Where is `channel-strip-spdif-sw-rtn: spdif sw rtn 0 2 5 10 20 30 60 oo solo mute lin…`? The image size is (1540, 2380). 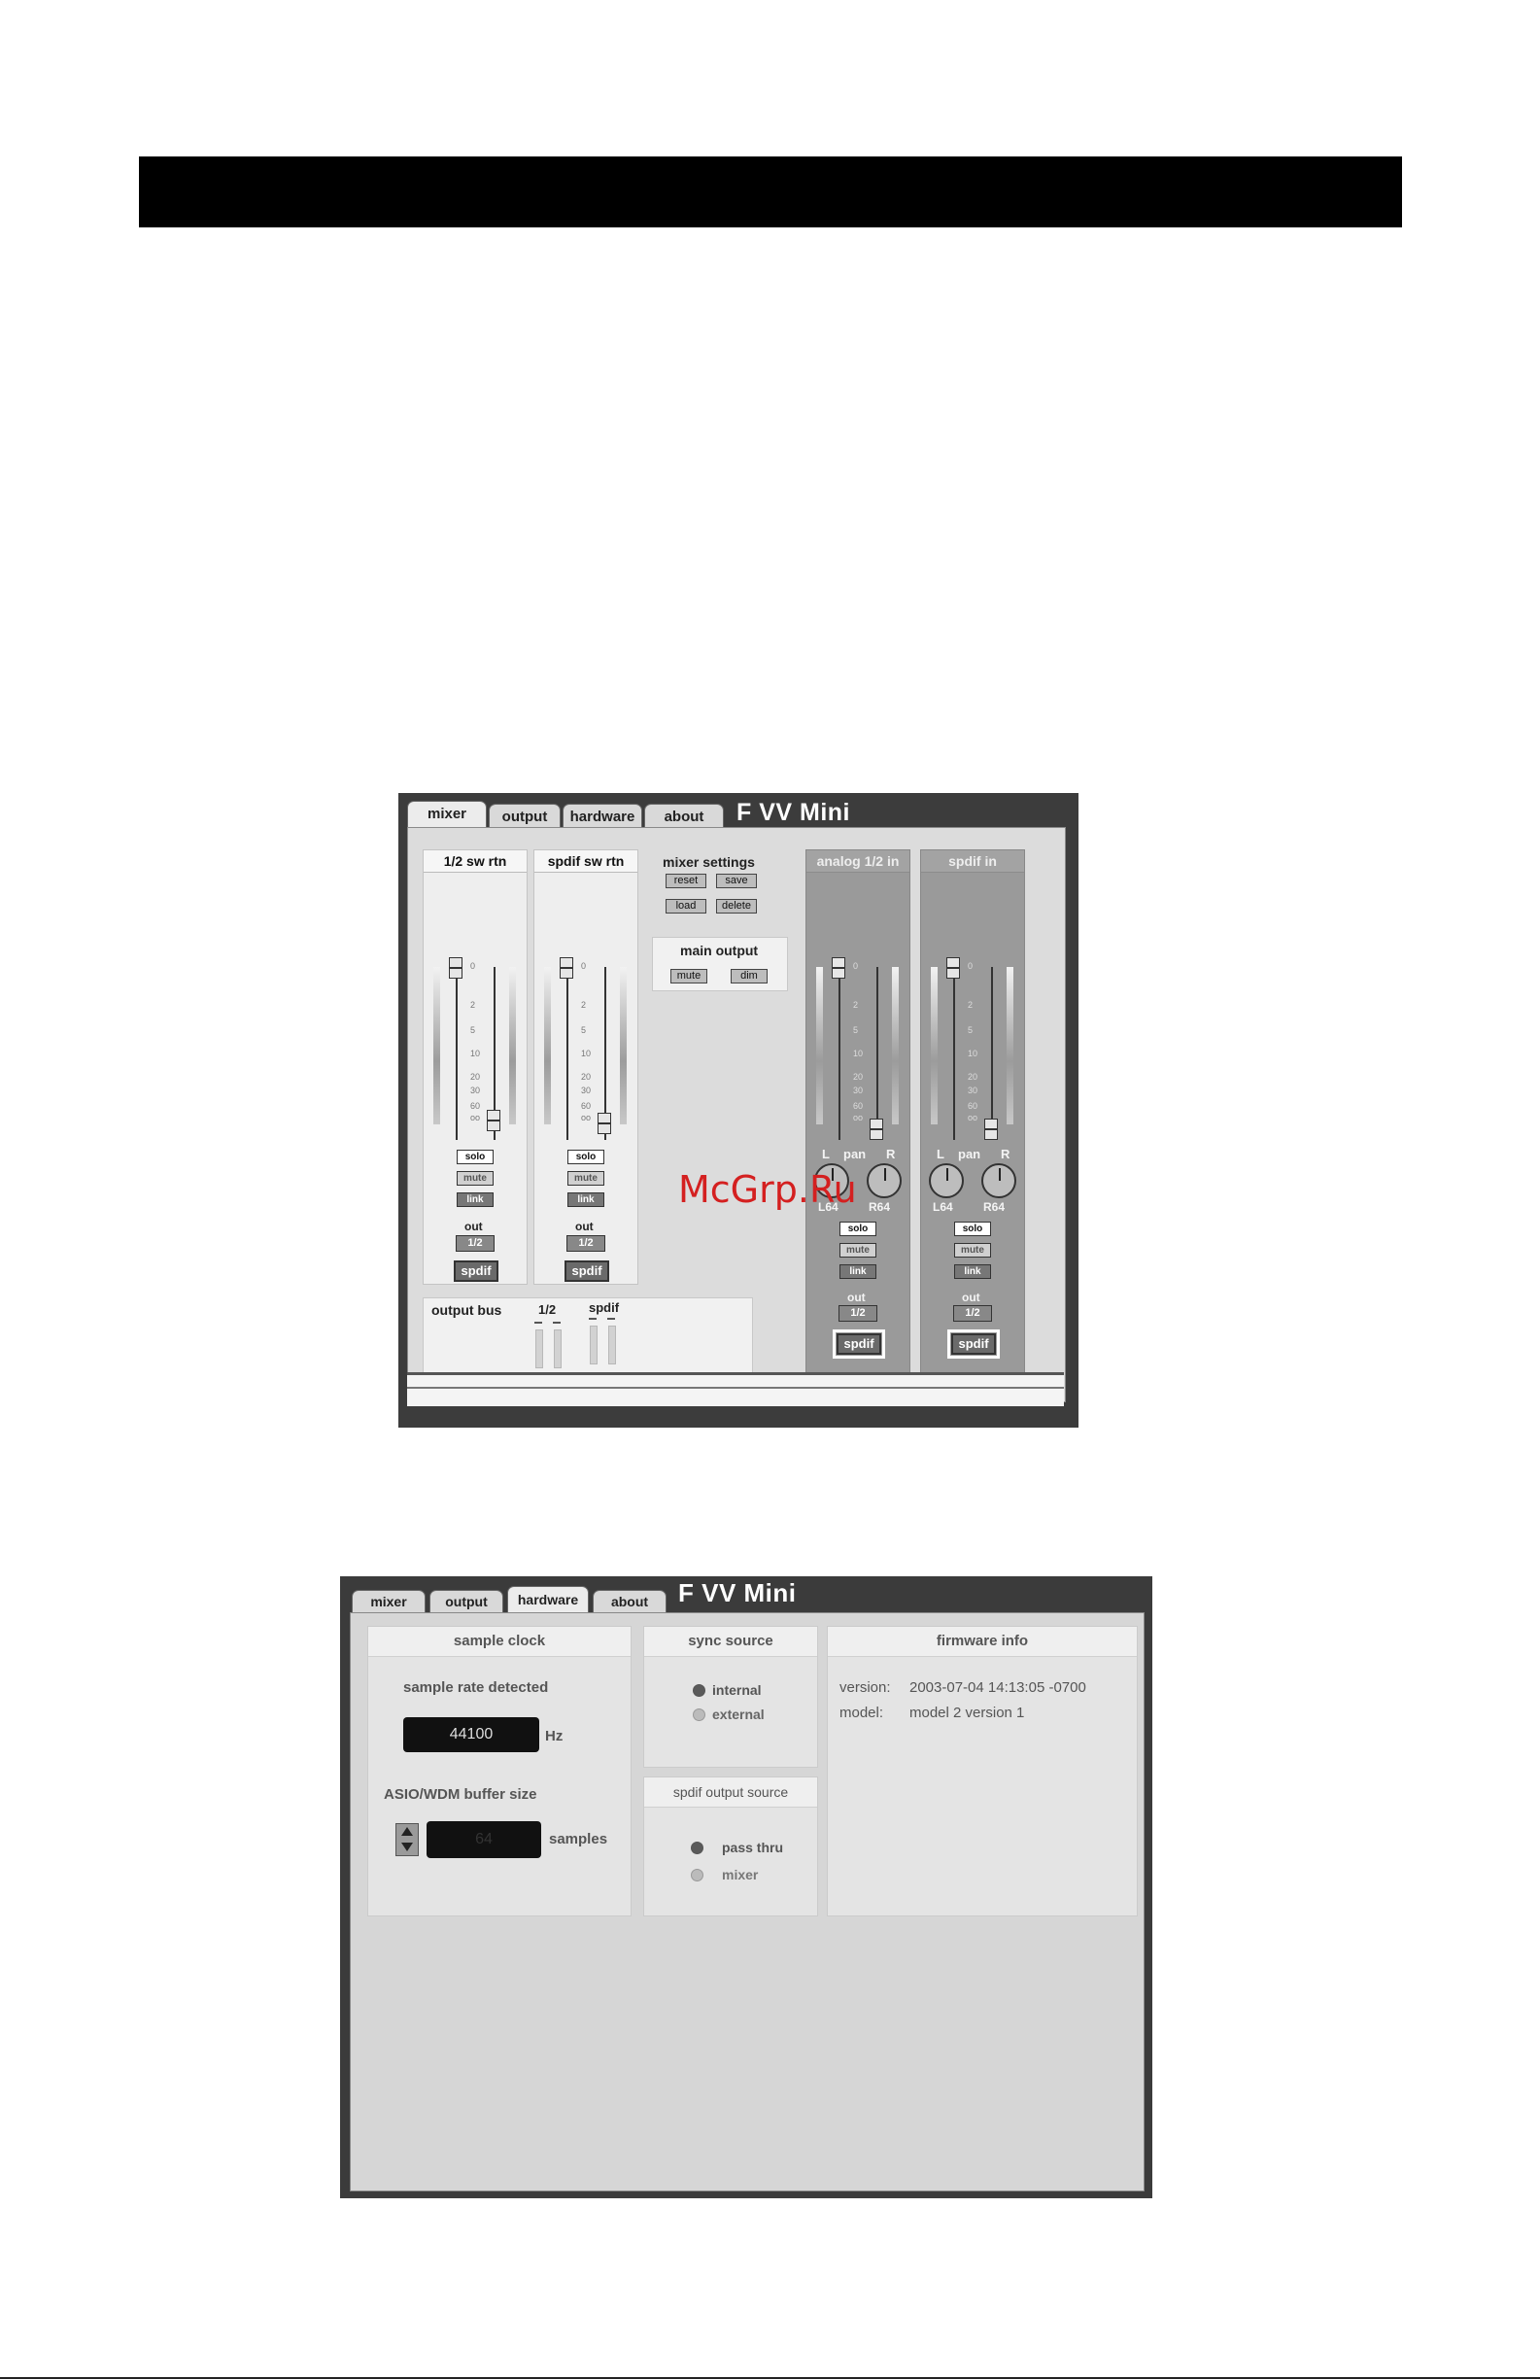 channel-strip-spdif-sw-rtn: spdif sw rtn 0 2 5 10 20 30 60 oo solo mute lin… is located at coordinates (585, 1067).